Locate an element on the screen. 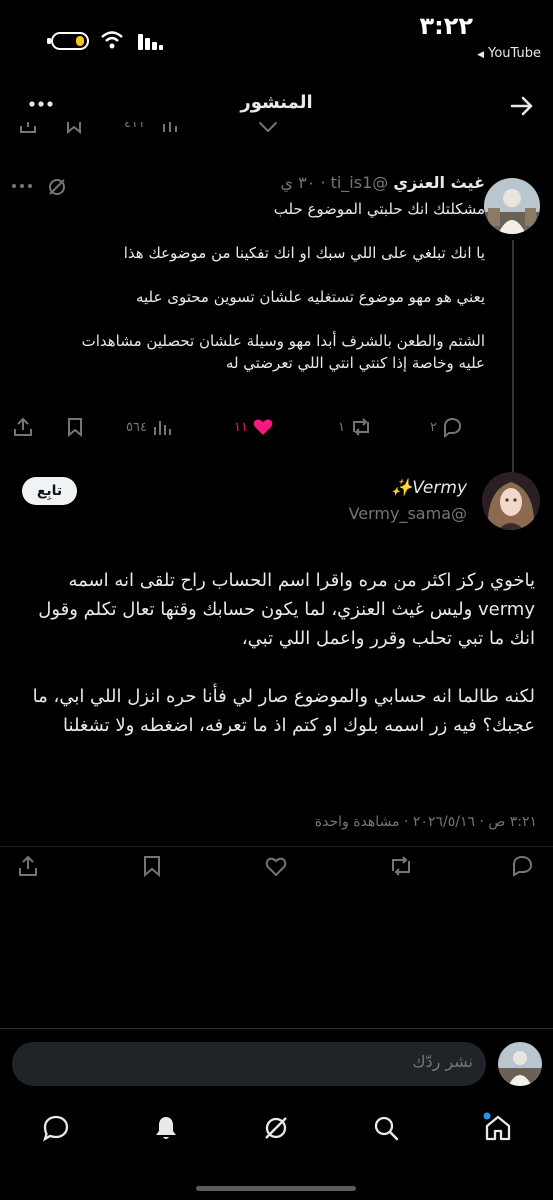 Image resolution: width=553 pixels, height=1200 pixels. reply-button: ٢ is located at coordinates (446, 427).